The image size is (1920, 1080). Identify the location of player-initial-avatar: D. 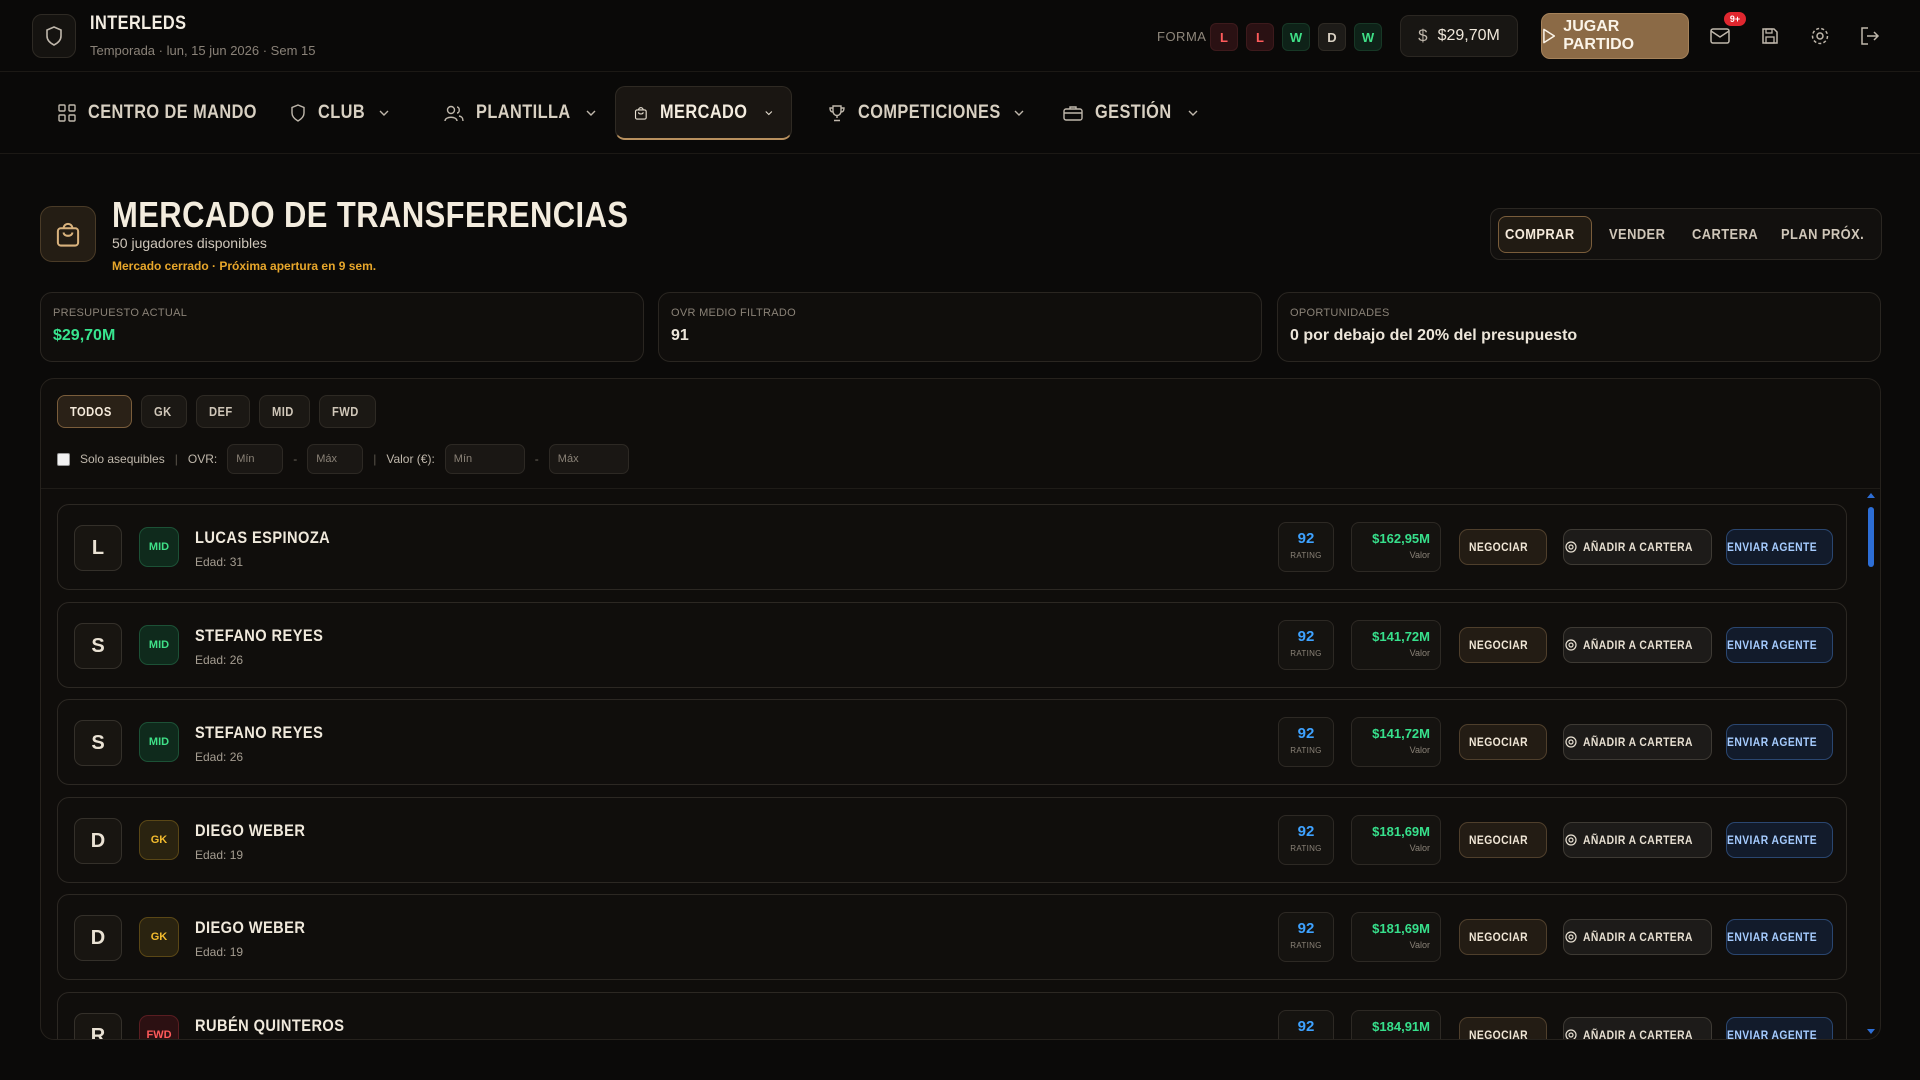
(98, 938).